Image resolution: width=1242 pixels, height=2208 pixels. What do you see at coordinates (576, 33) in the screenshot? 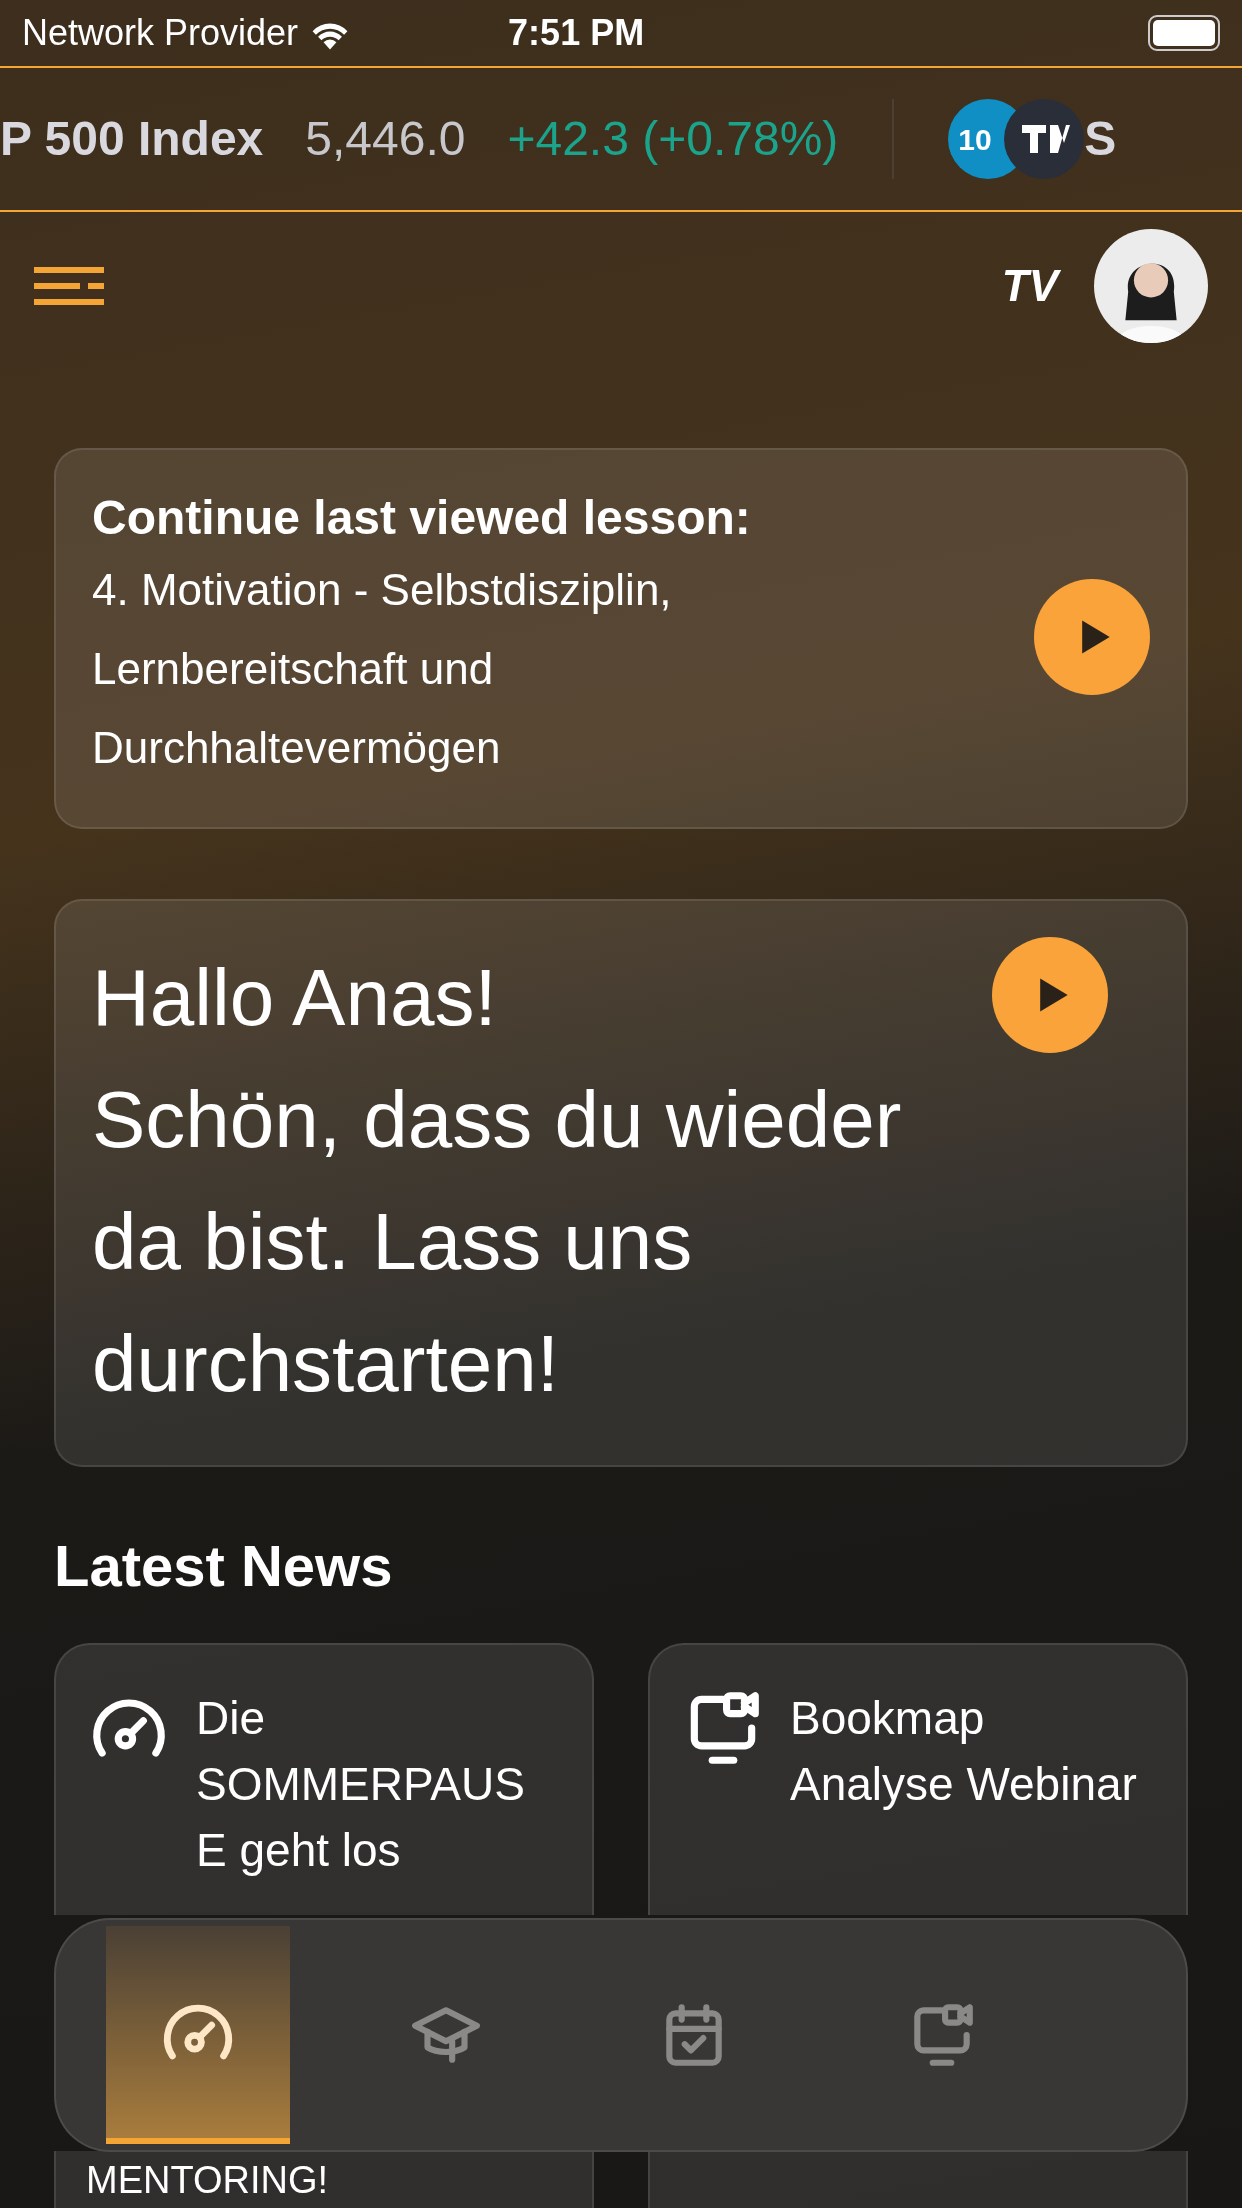
I see `clock-time: 7:51 PM` at bounding box center [576, 33].